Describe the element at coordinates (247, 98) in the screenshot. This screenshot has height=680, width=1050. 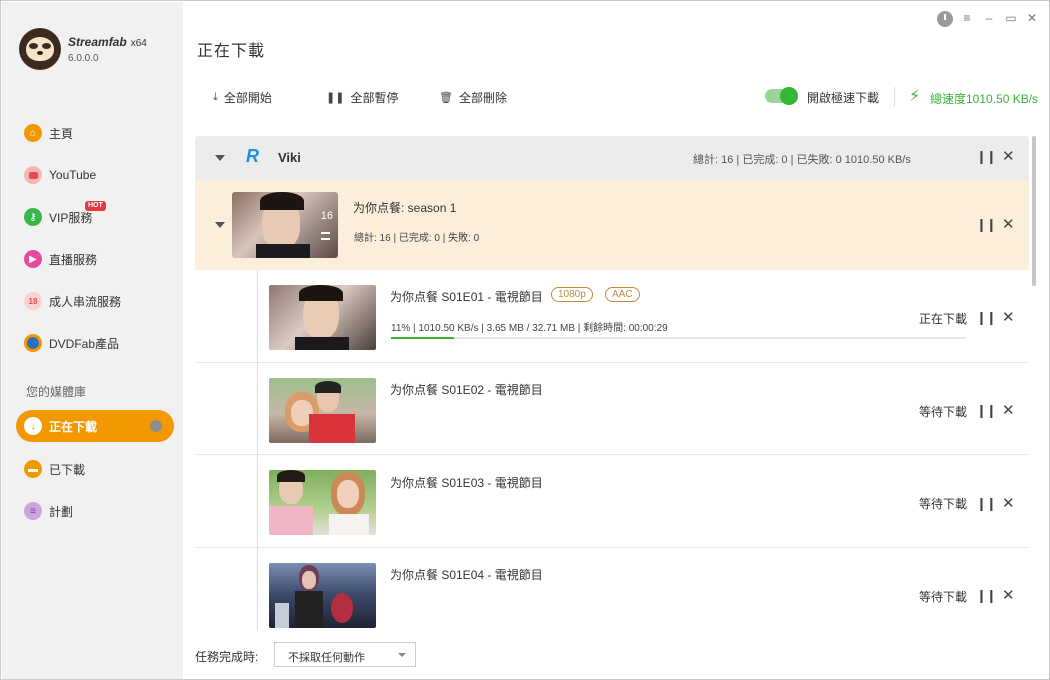
I see `start-all-label: 全部開始` at that location.